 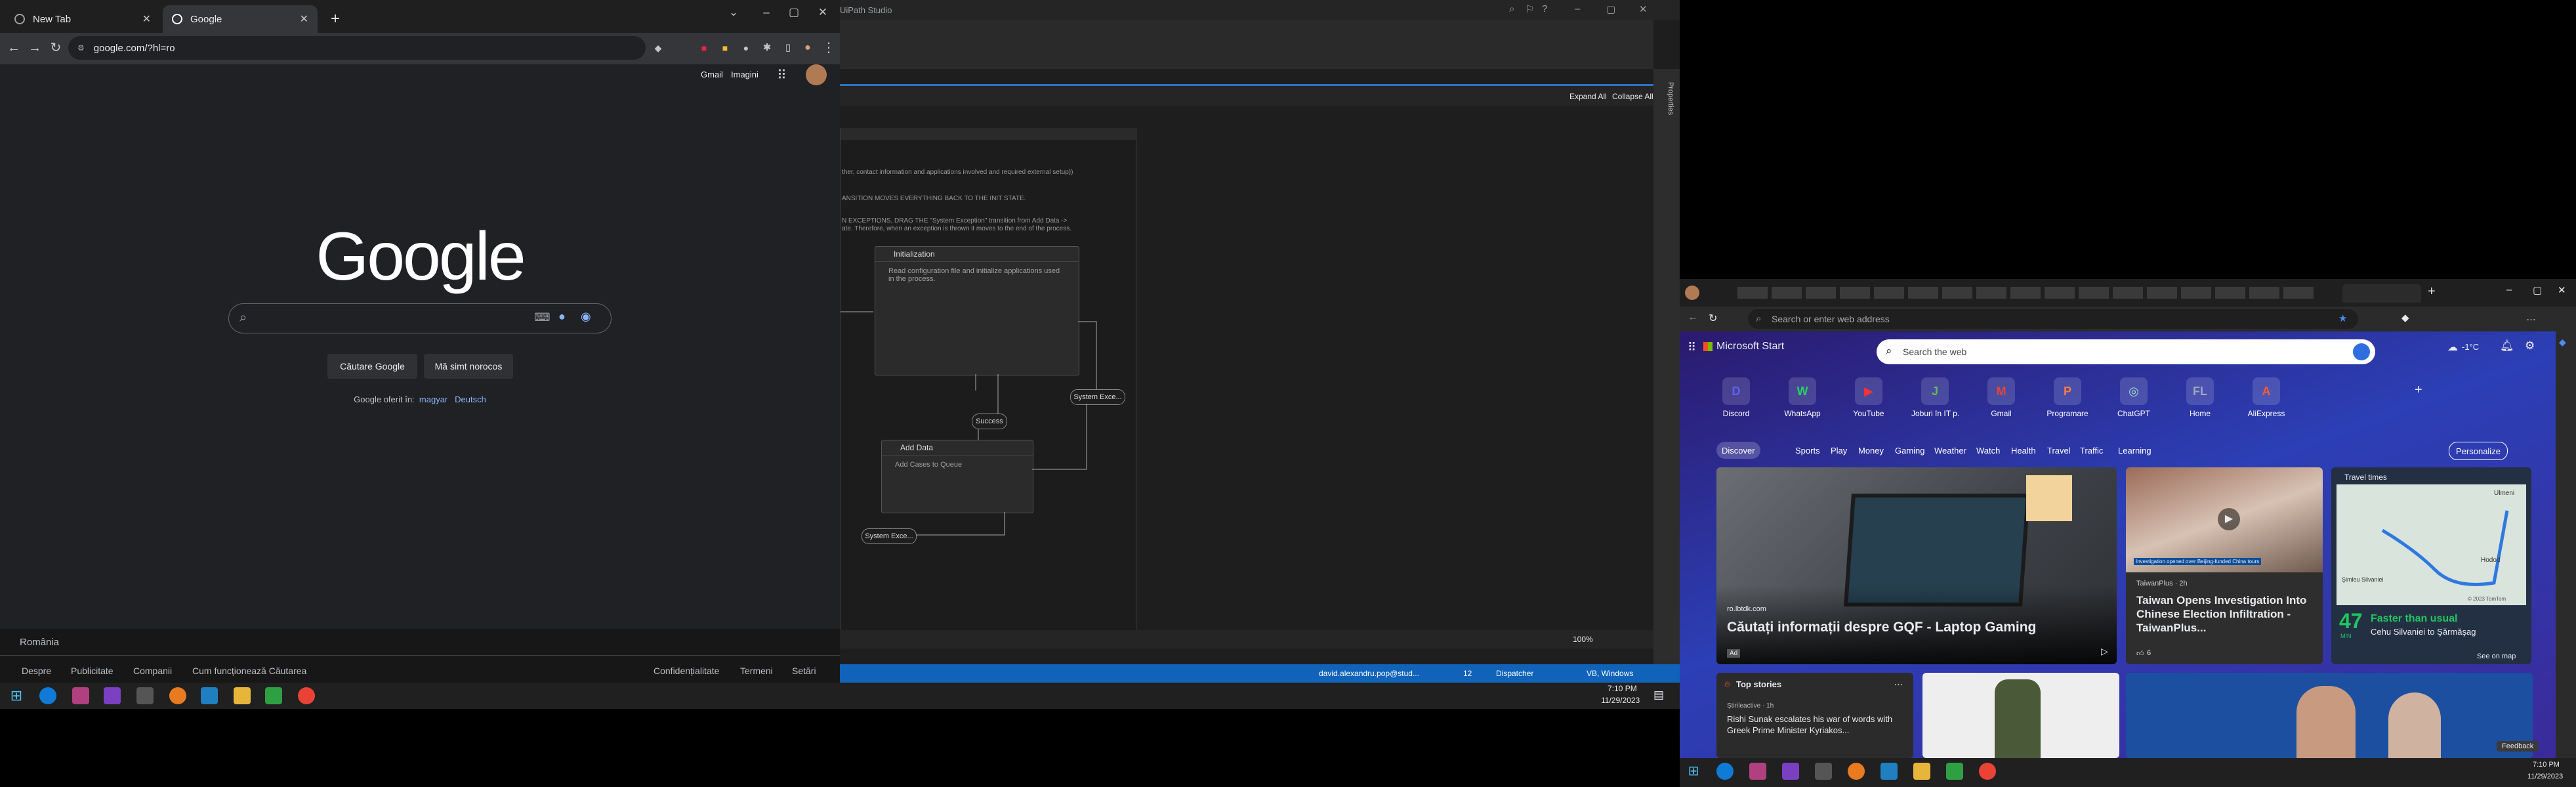 What do you see at coordinates (433, 399) in the screenshot?
I see `language-link-magyar: magyar` at bounding box center [433, 399].